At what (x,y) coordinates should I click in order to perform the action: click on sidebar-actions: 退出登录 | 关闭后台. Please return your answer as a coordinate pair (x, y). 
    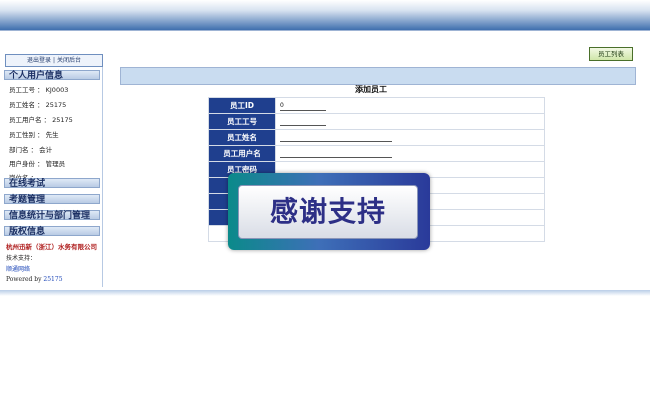
    Looking at the image, I should click on (54, 60).